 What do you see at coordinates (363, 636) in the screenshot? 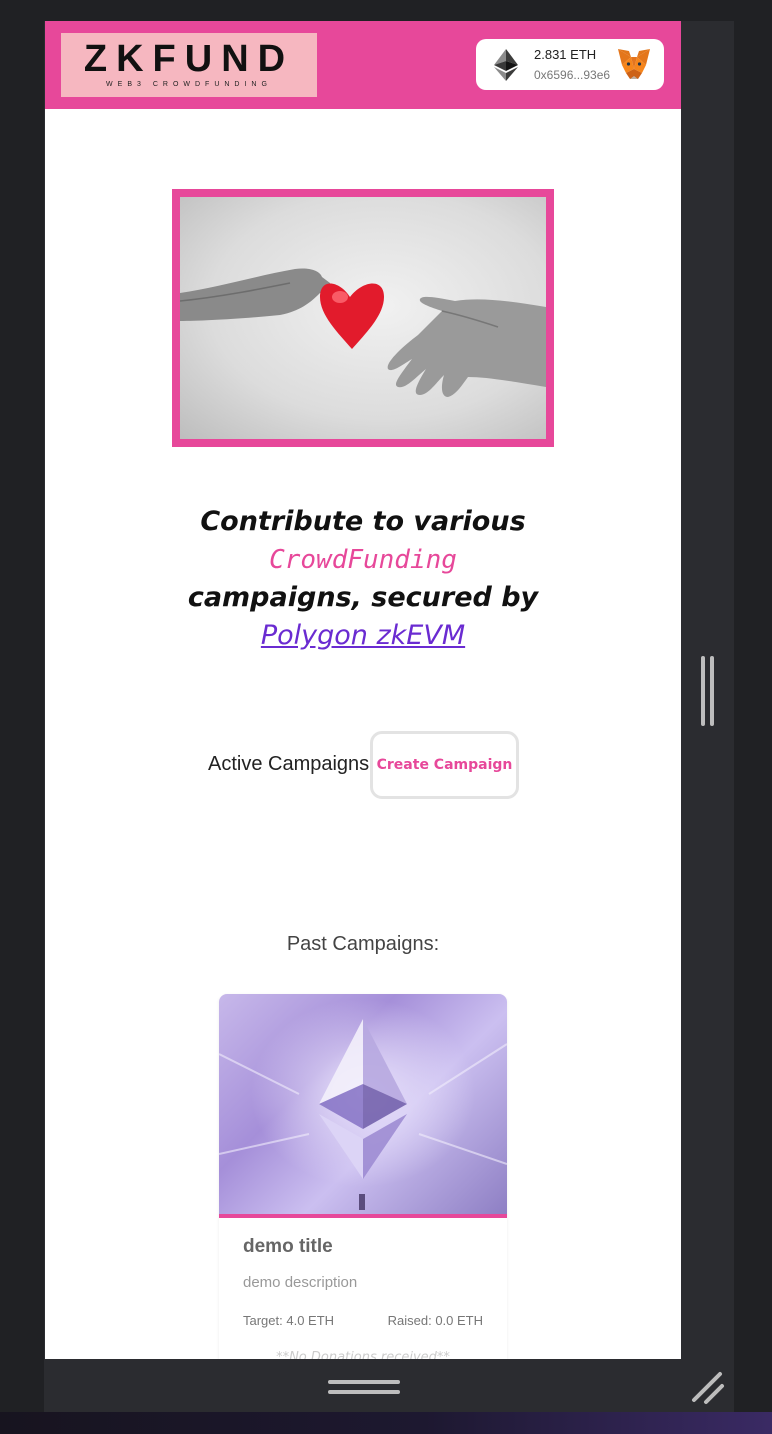
I see `polygon-zkevm-link: Polygon zkEVM` at bounding box center [363, 636].